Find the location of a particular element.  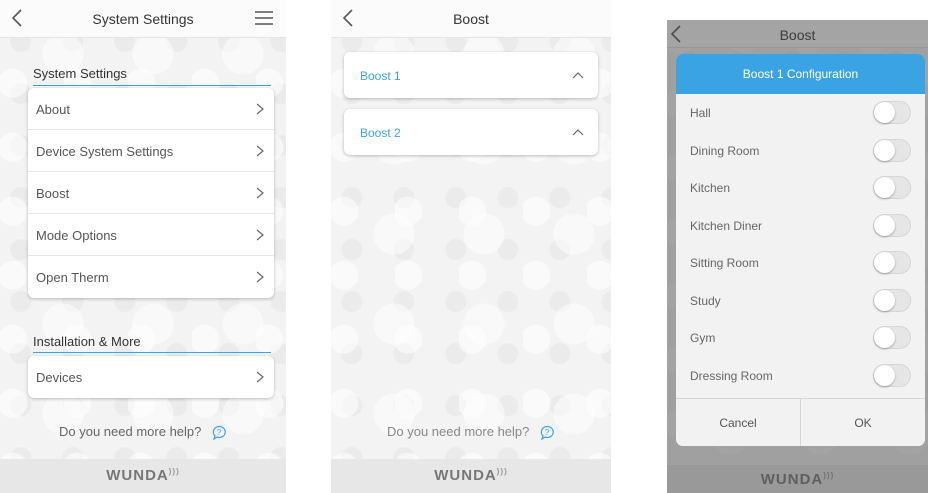

room-label: Gym is located at coordinates (703, 338).